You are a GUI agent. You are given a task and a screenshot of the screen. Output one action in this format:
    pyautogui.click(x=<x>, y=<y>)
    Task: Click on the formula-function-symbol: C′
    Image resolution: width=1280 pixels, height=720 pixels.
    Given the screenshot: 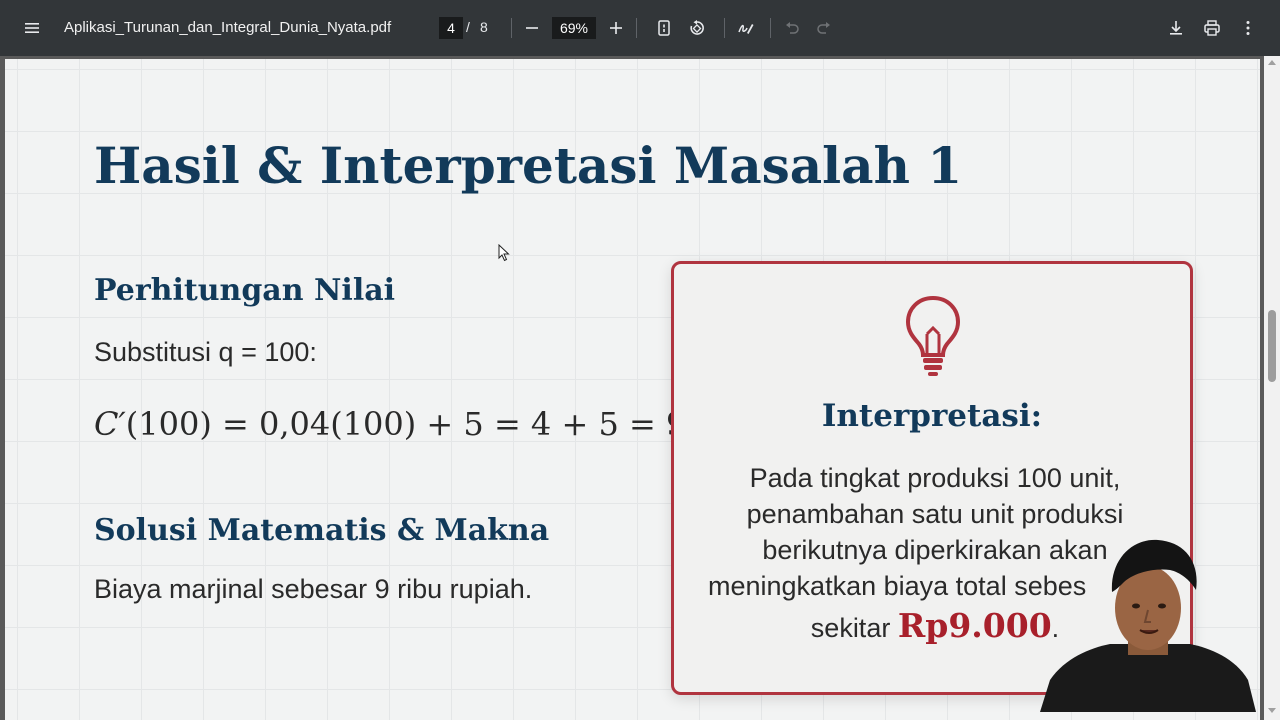 What is the action you would take?
    pyautogui.click(x=110, y=424)
    